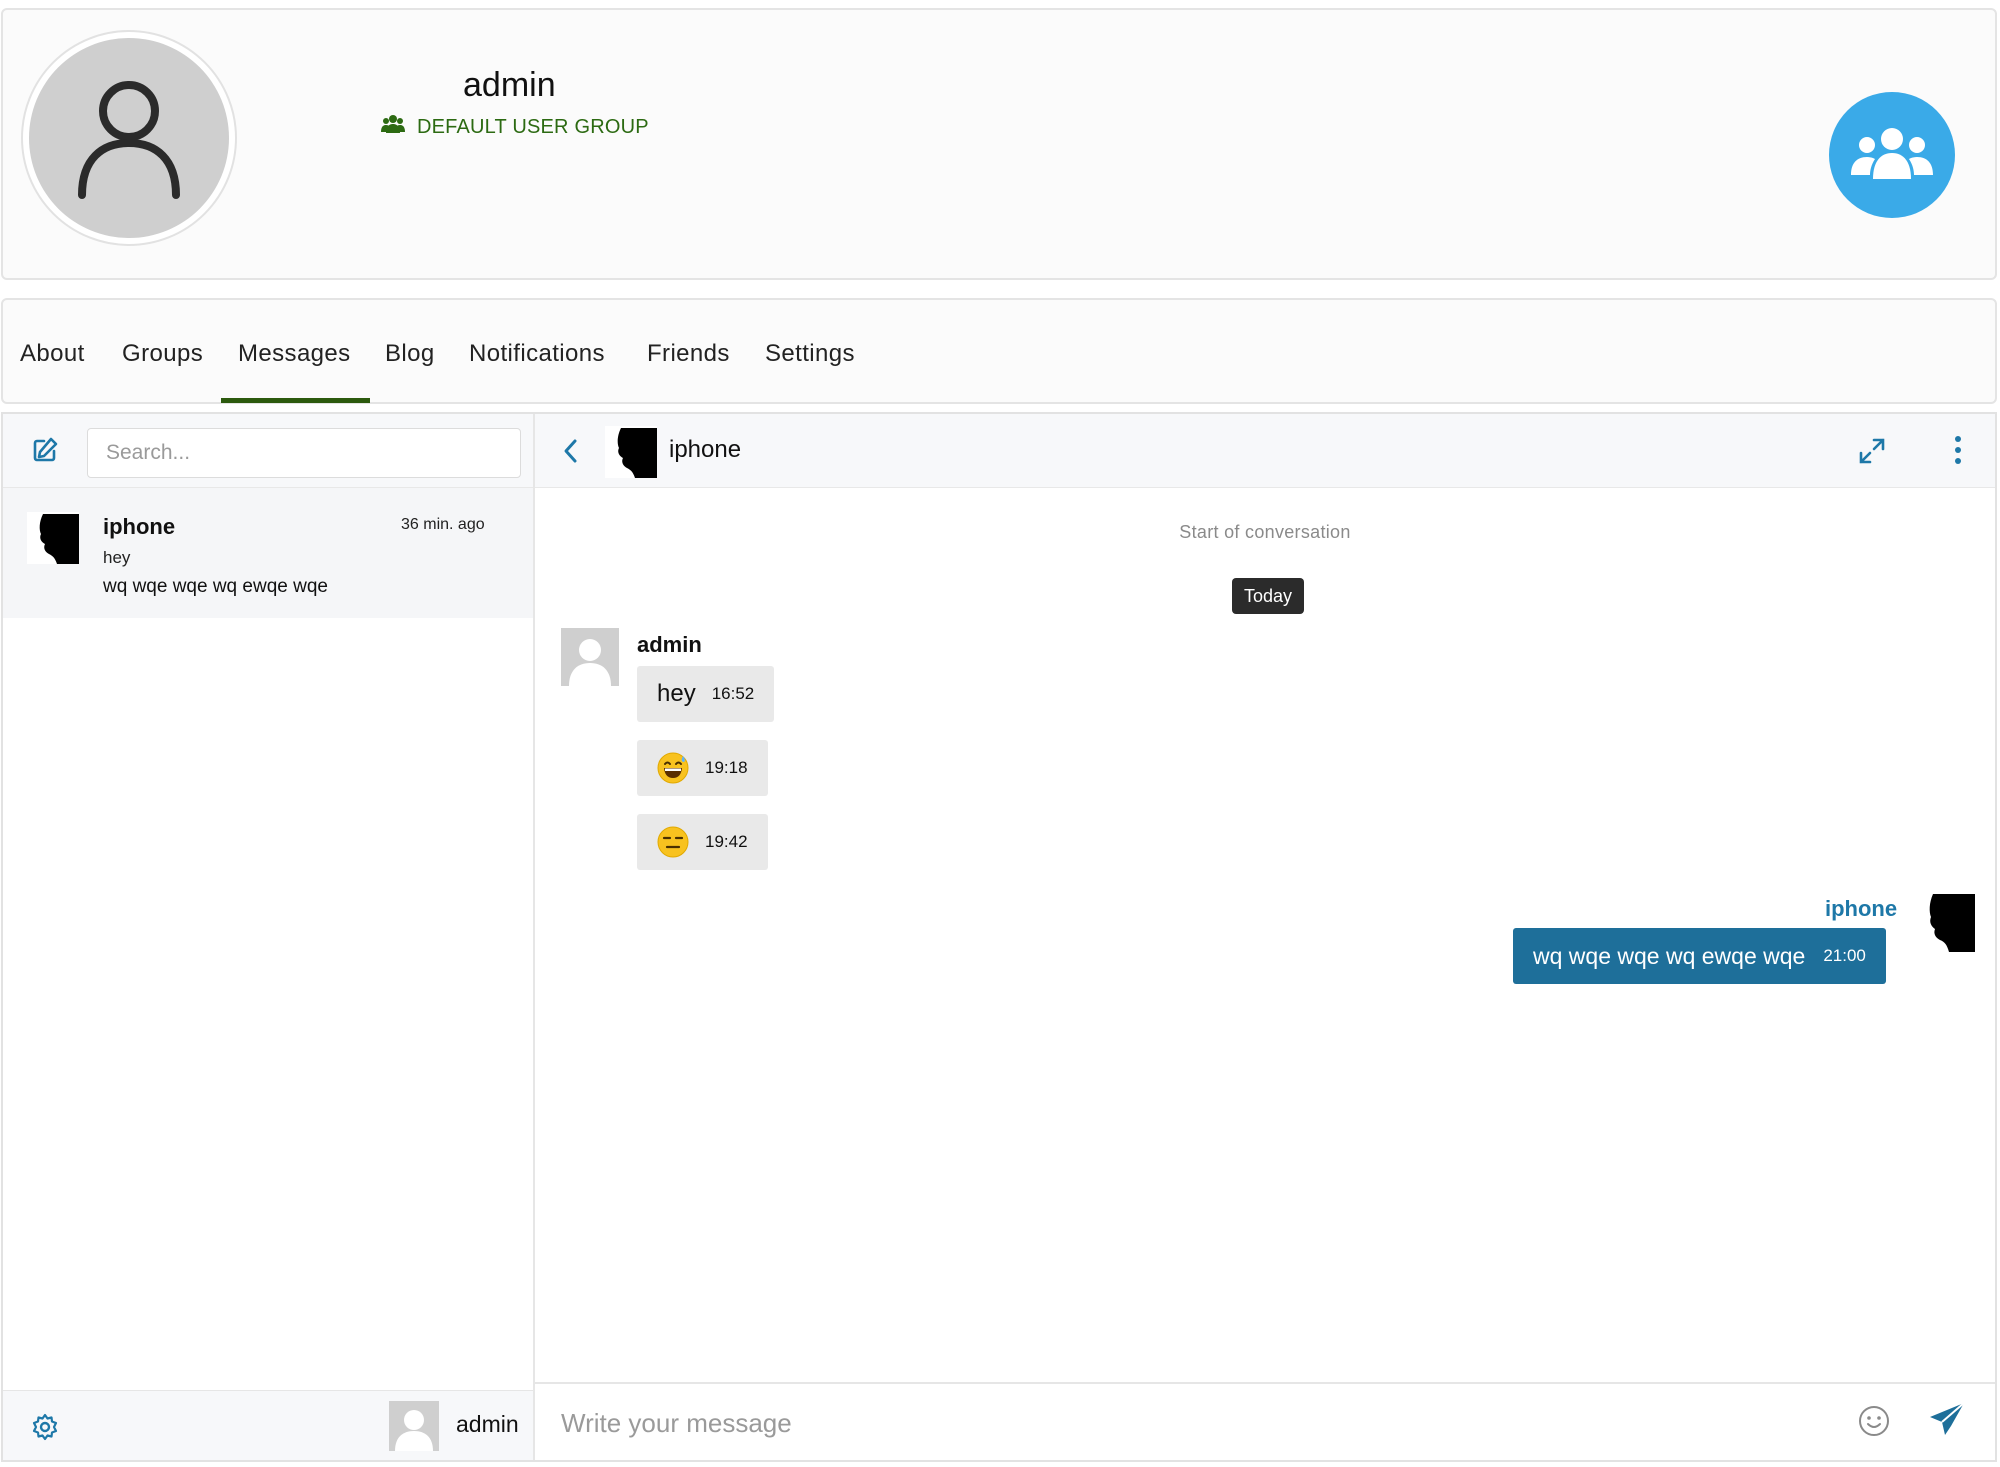  Describe the element at coordinates (295, 400) in the screenshot. I see `active-tab-indicator` at that location.